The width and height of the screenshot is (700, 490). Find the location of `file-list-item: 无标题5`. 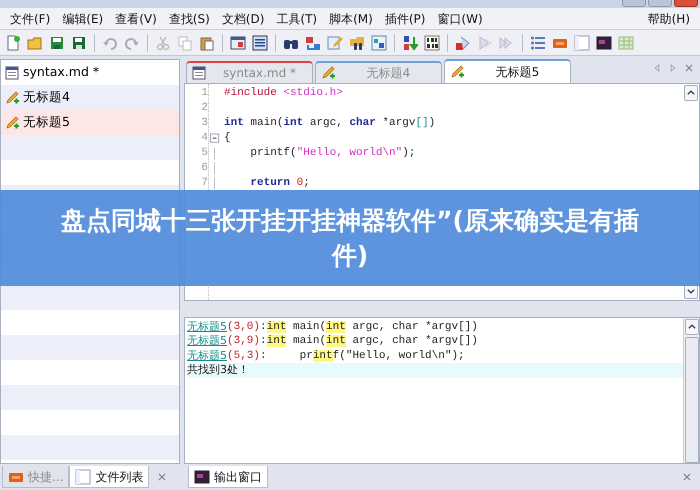

file-list-item: 无标题5 is located at coordinates (90, 122).